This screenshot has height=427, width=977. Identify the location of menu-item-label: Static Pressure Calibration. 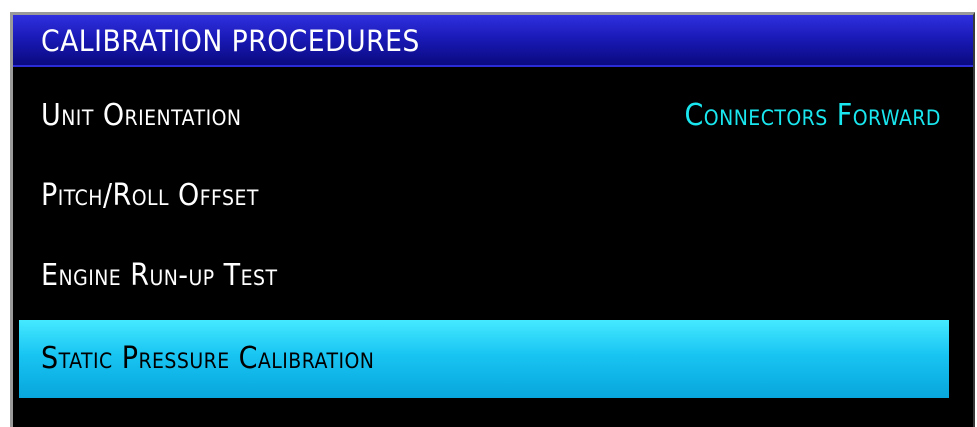
(208, 358).